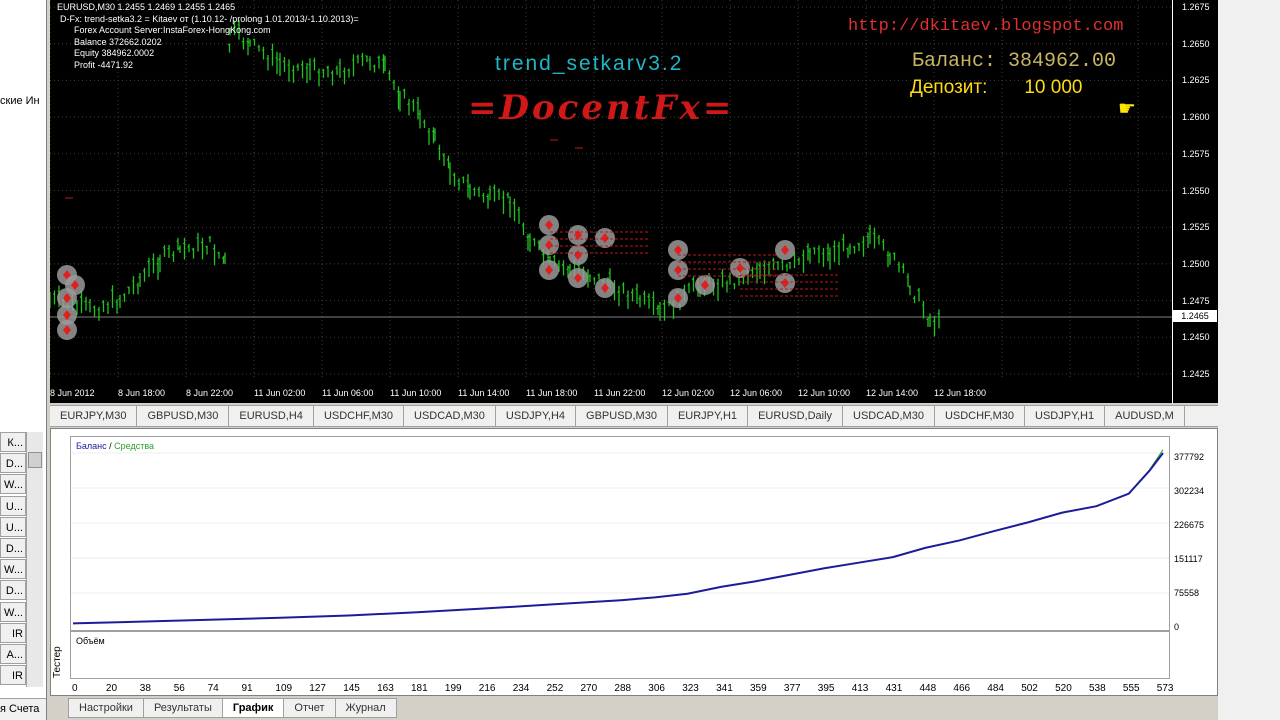  I want to click on symbol-tab: AUDUSD,M, so click(1145, 416).